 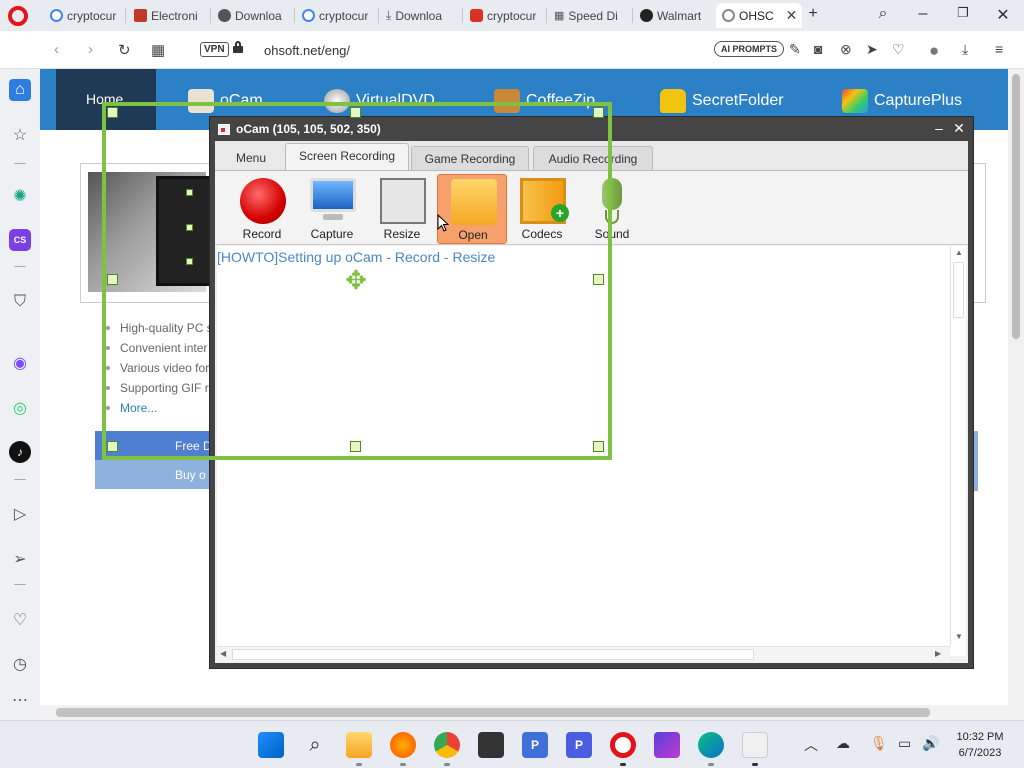 What do you see at coordinates (307, 50) in the screenshot?
I see `url-field: ohsoft.net/eng/` at bounding box center [307, 50].